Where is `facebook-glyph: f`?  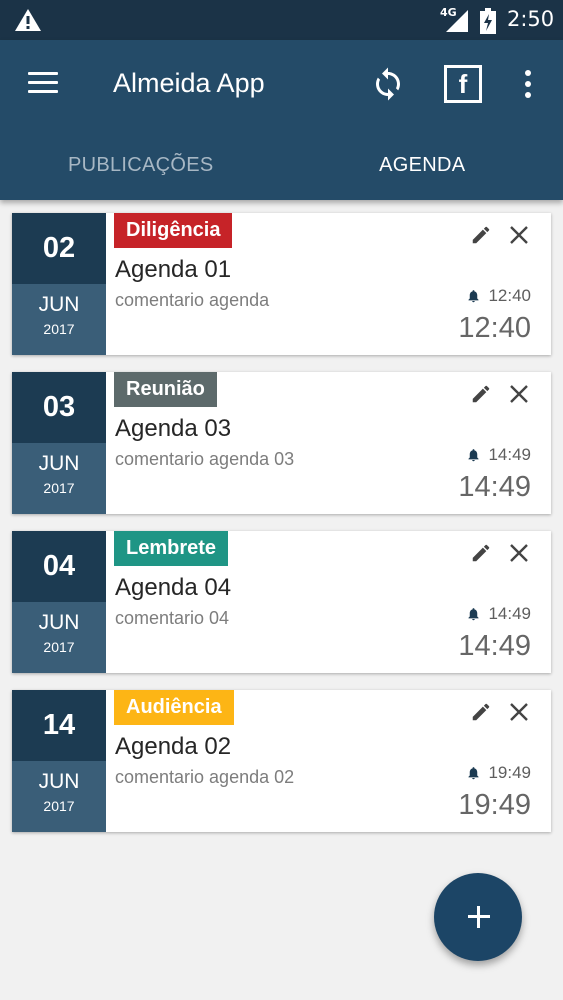 facebook-glyph: f is located at coordinates (463, 84).